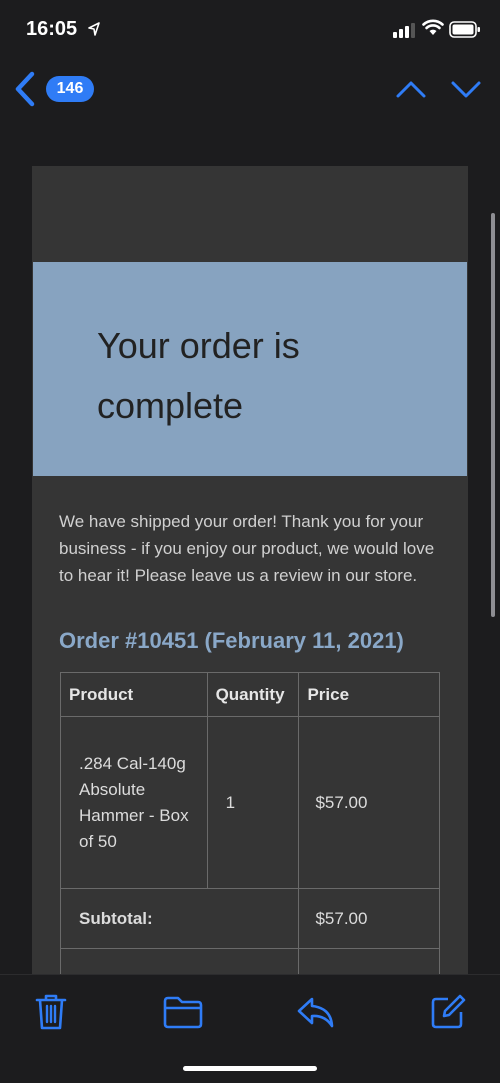 This screenshot has height=1083, width=500. Describe the element at coordinates (253, 802) in the screenshot. I see `item-quantity: 1` at that location.